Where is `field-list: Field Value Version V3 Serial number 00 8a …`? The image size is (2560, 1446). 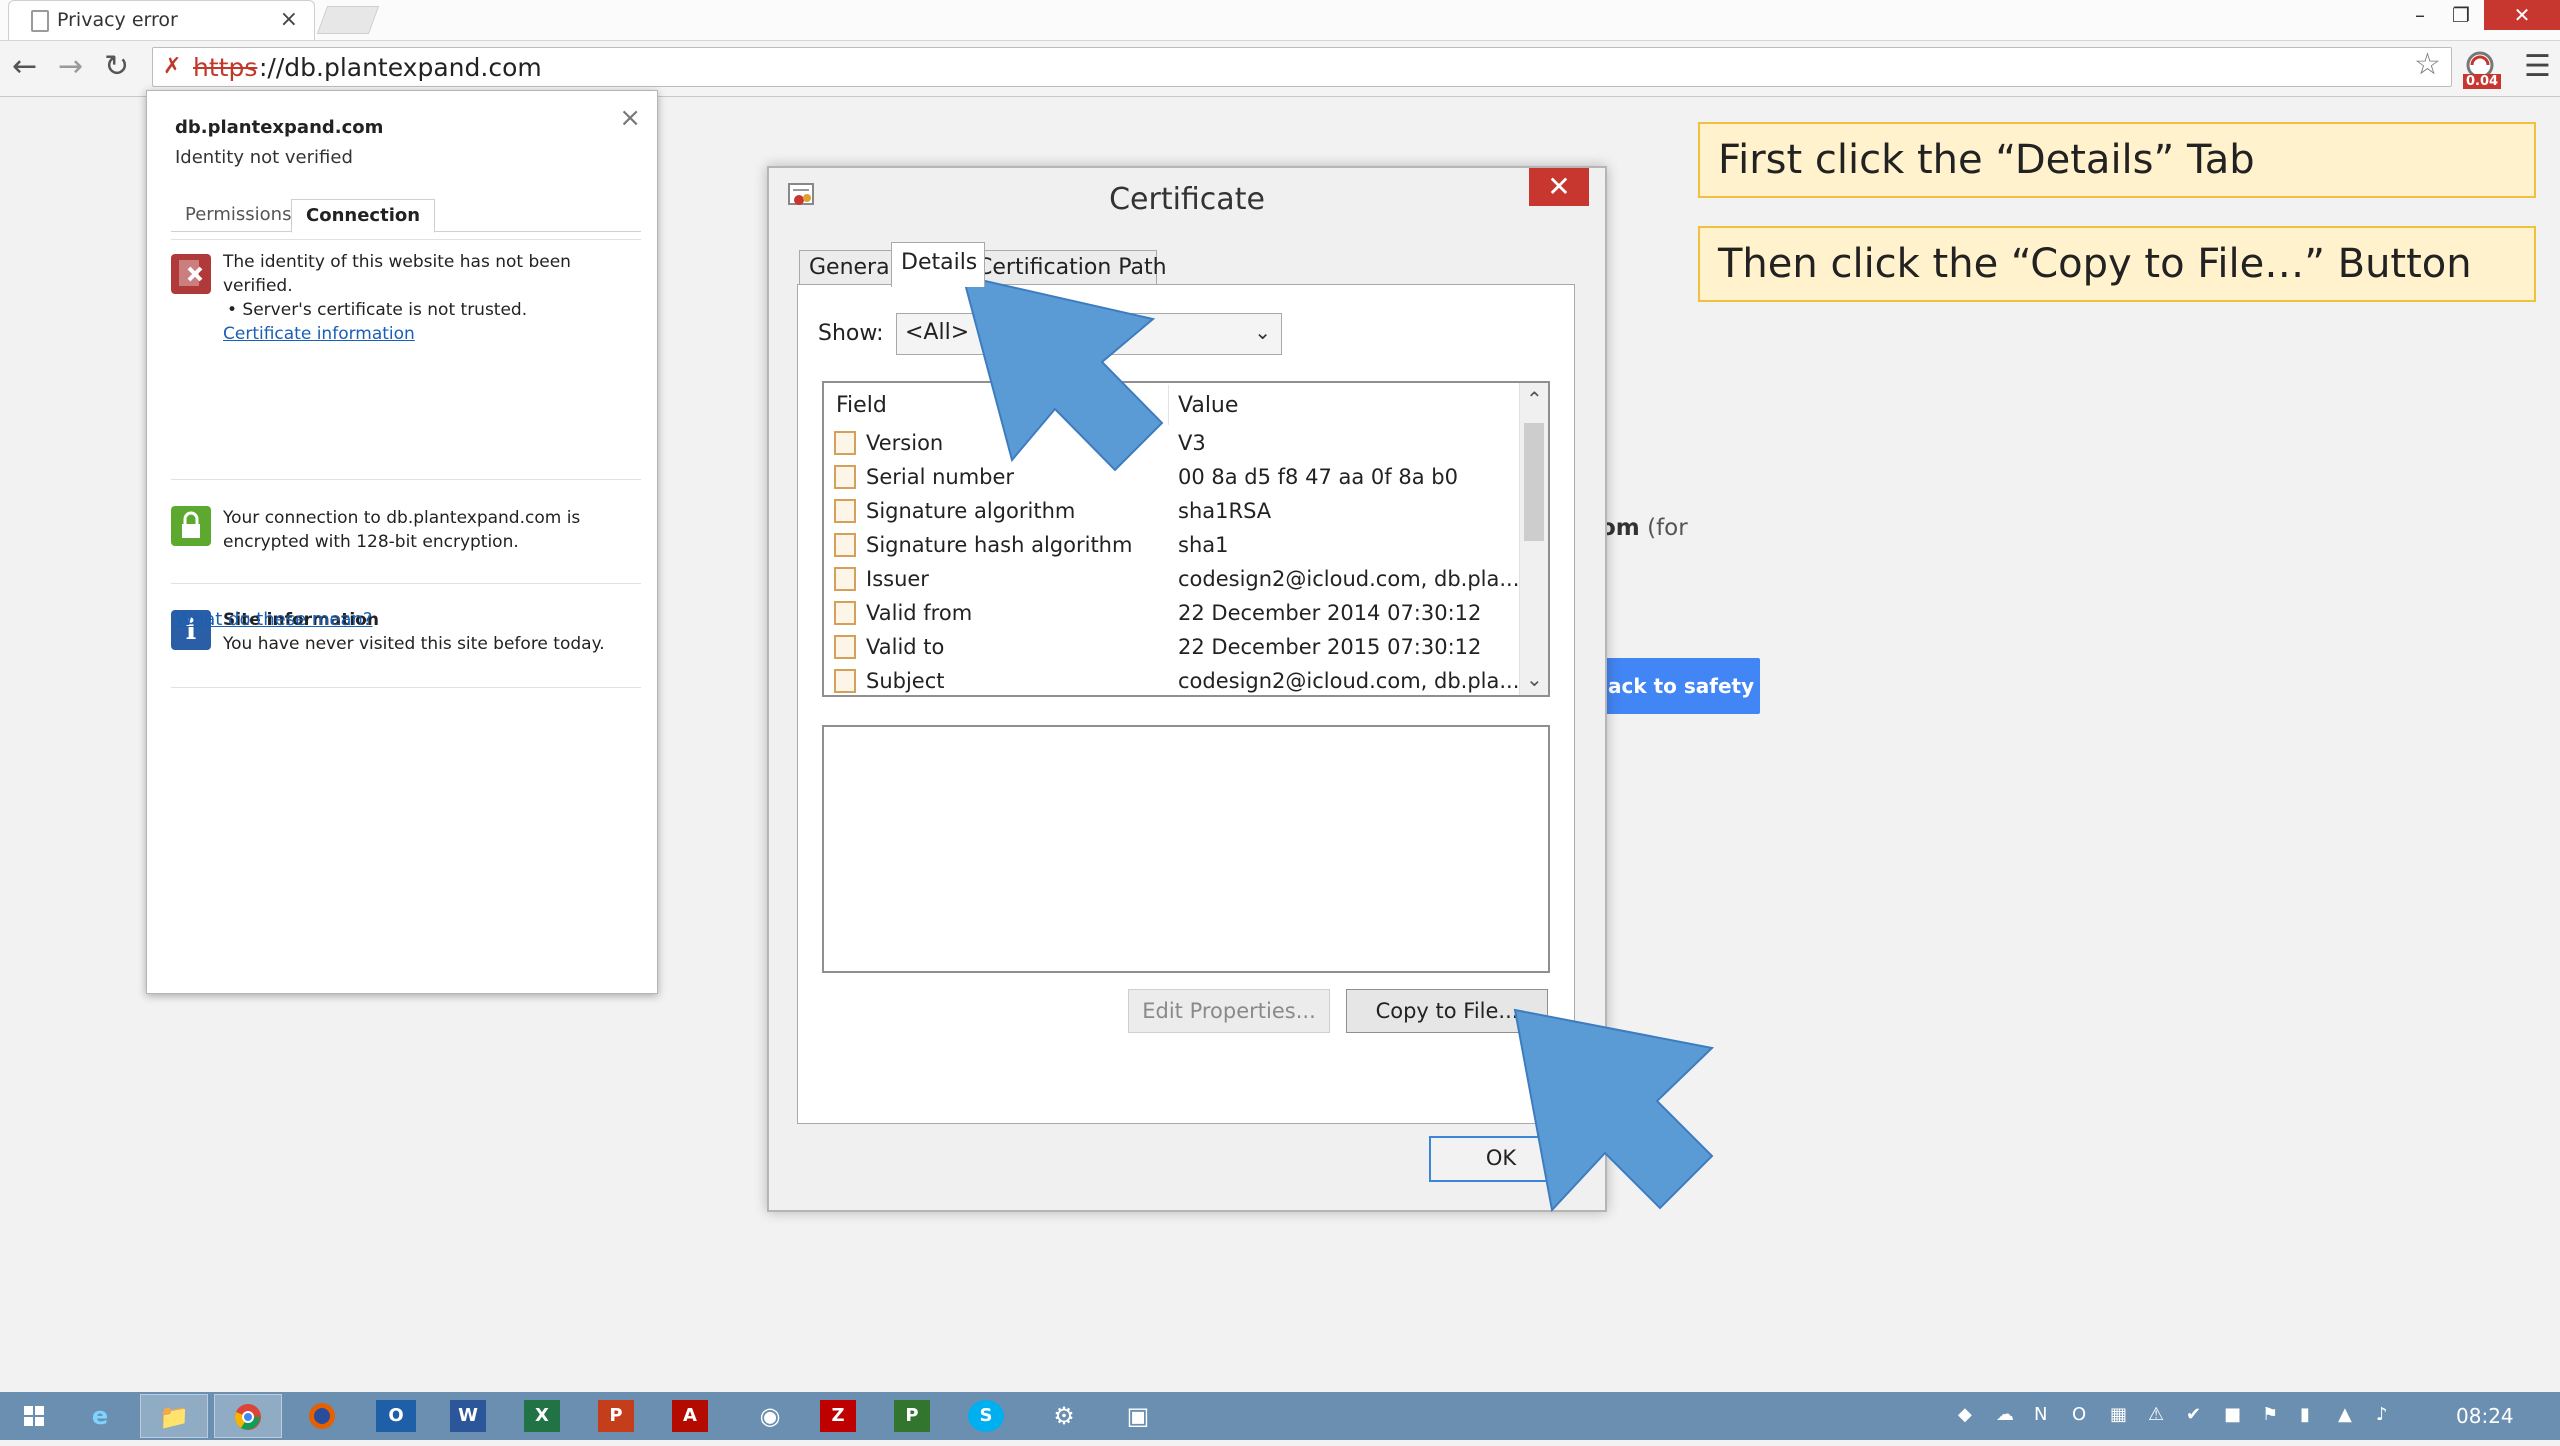 field-list: Field Value Version V3 Serial number 00 8a … is located at coordinates (1186, 539).